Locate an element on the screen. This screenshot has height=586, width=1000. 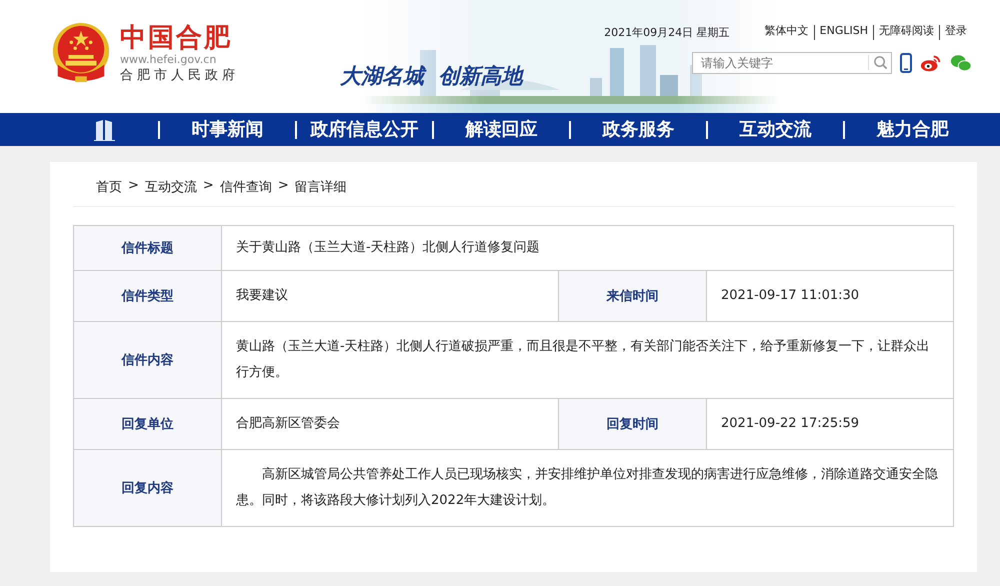
building-icon is located at coordinates (105, 130).